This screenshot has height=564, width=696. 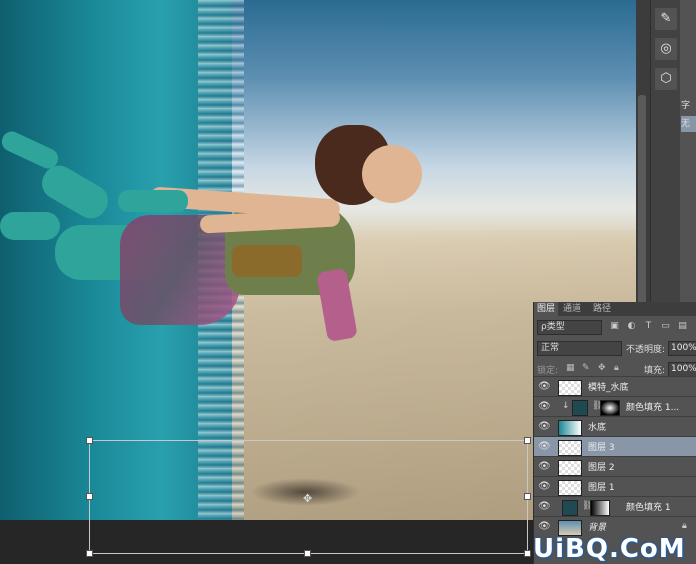 What do you see at coordinates (642, 200) in the screenshot?
I see `scrollbar-thumb` at bounding box center [642, 200].